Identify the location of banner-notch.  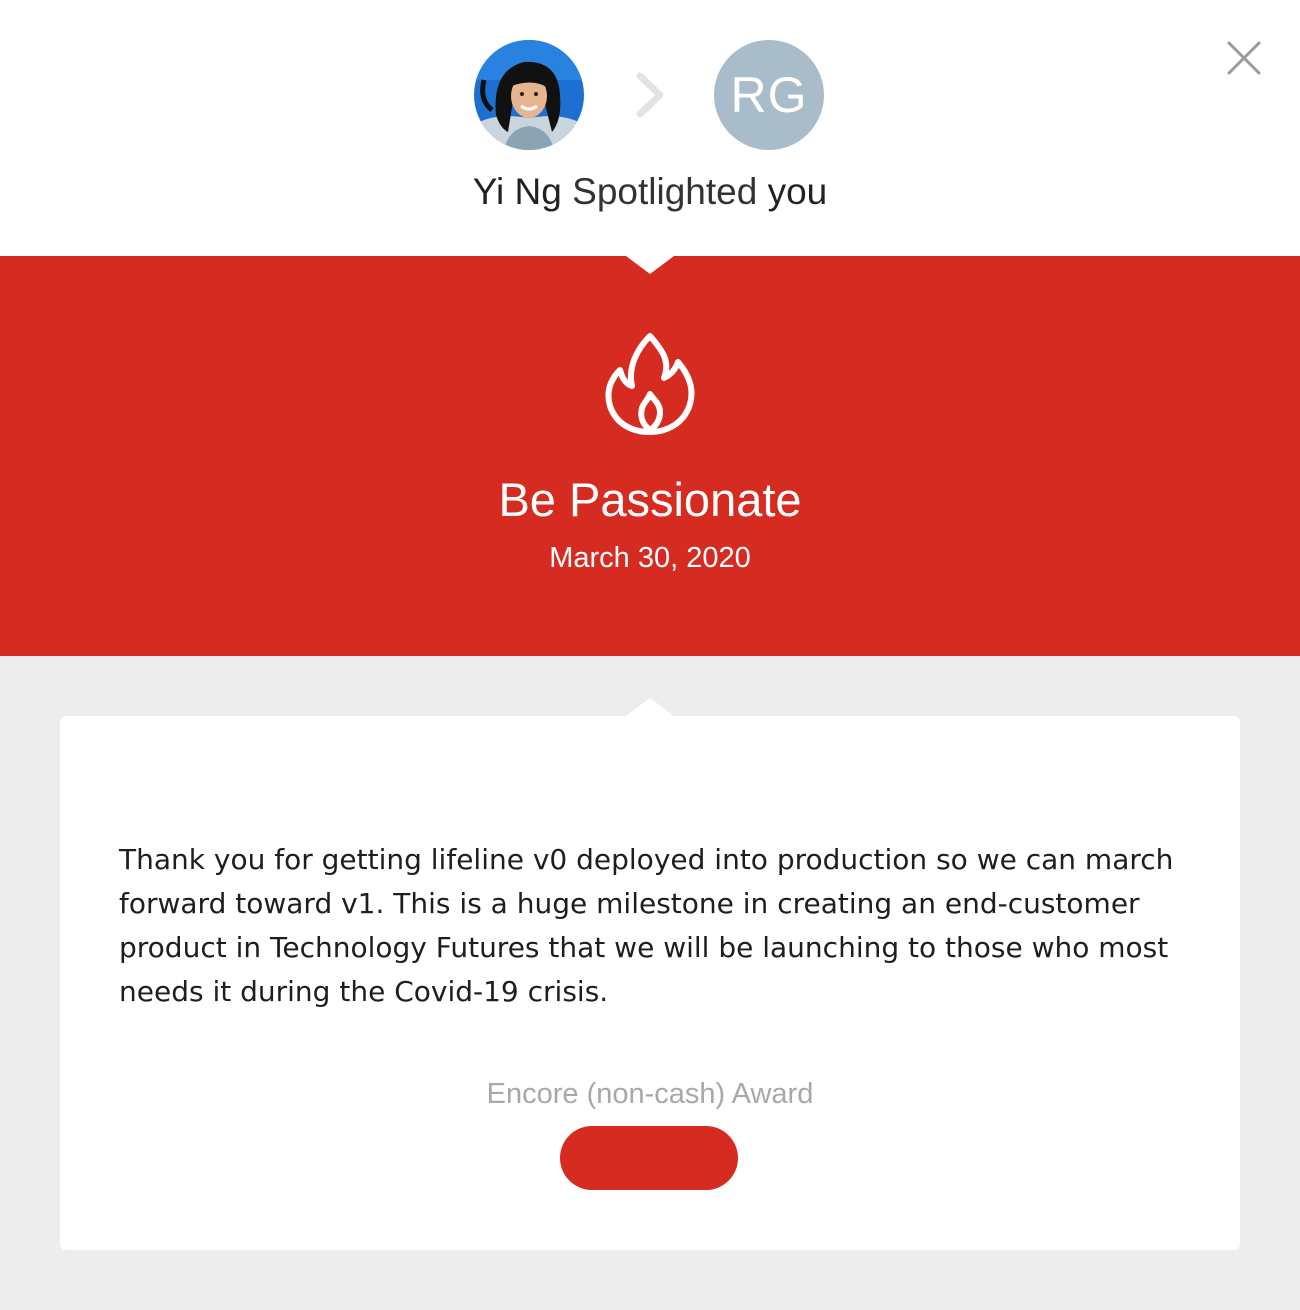
(650, 265).